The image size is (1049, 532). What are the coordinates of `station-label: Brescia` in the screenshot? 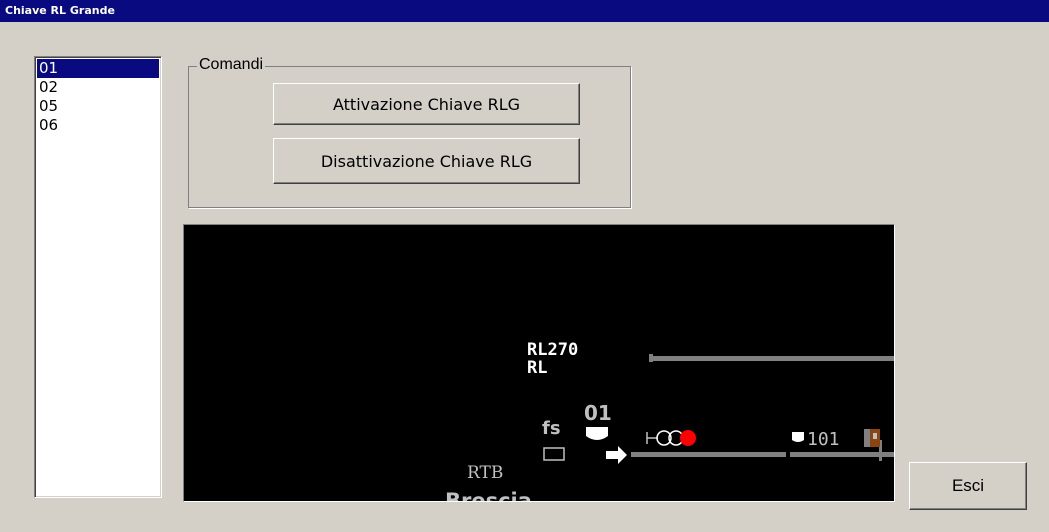 It's located at (488, 495).